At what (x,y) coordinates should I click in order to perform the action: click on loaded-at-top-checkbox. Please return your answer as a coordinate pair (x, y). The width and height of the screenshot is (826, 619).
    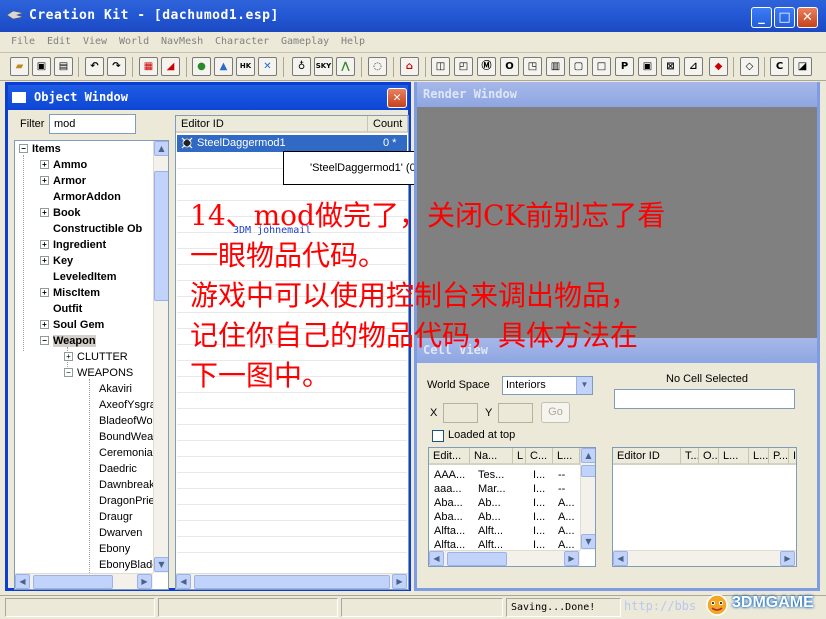
    Looking at the image, I should click on (438, 436).